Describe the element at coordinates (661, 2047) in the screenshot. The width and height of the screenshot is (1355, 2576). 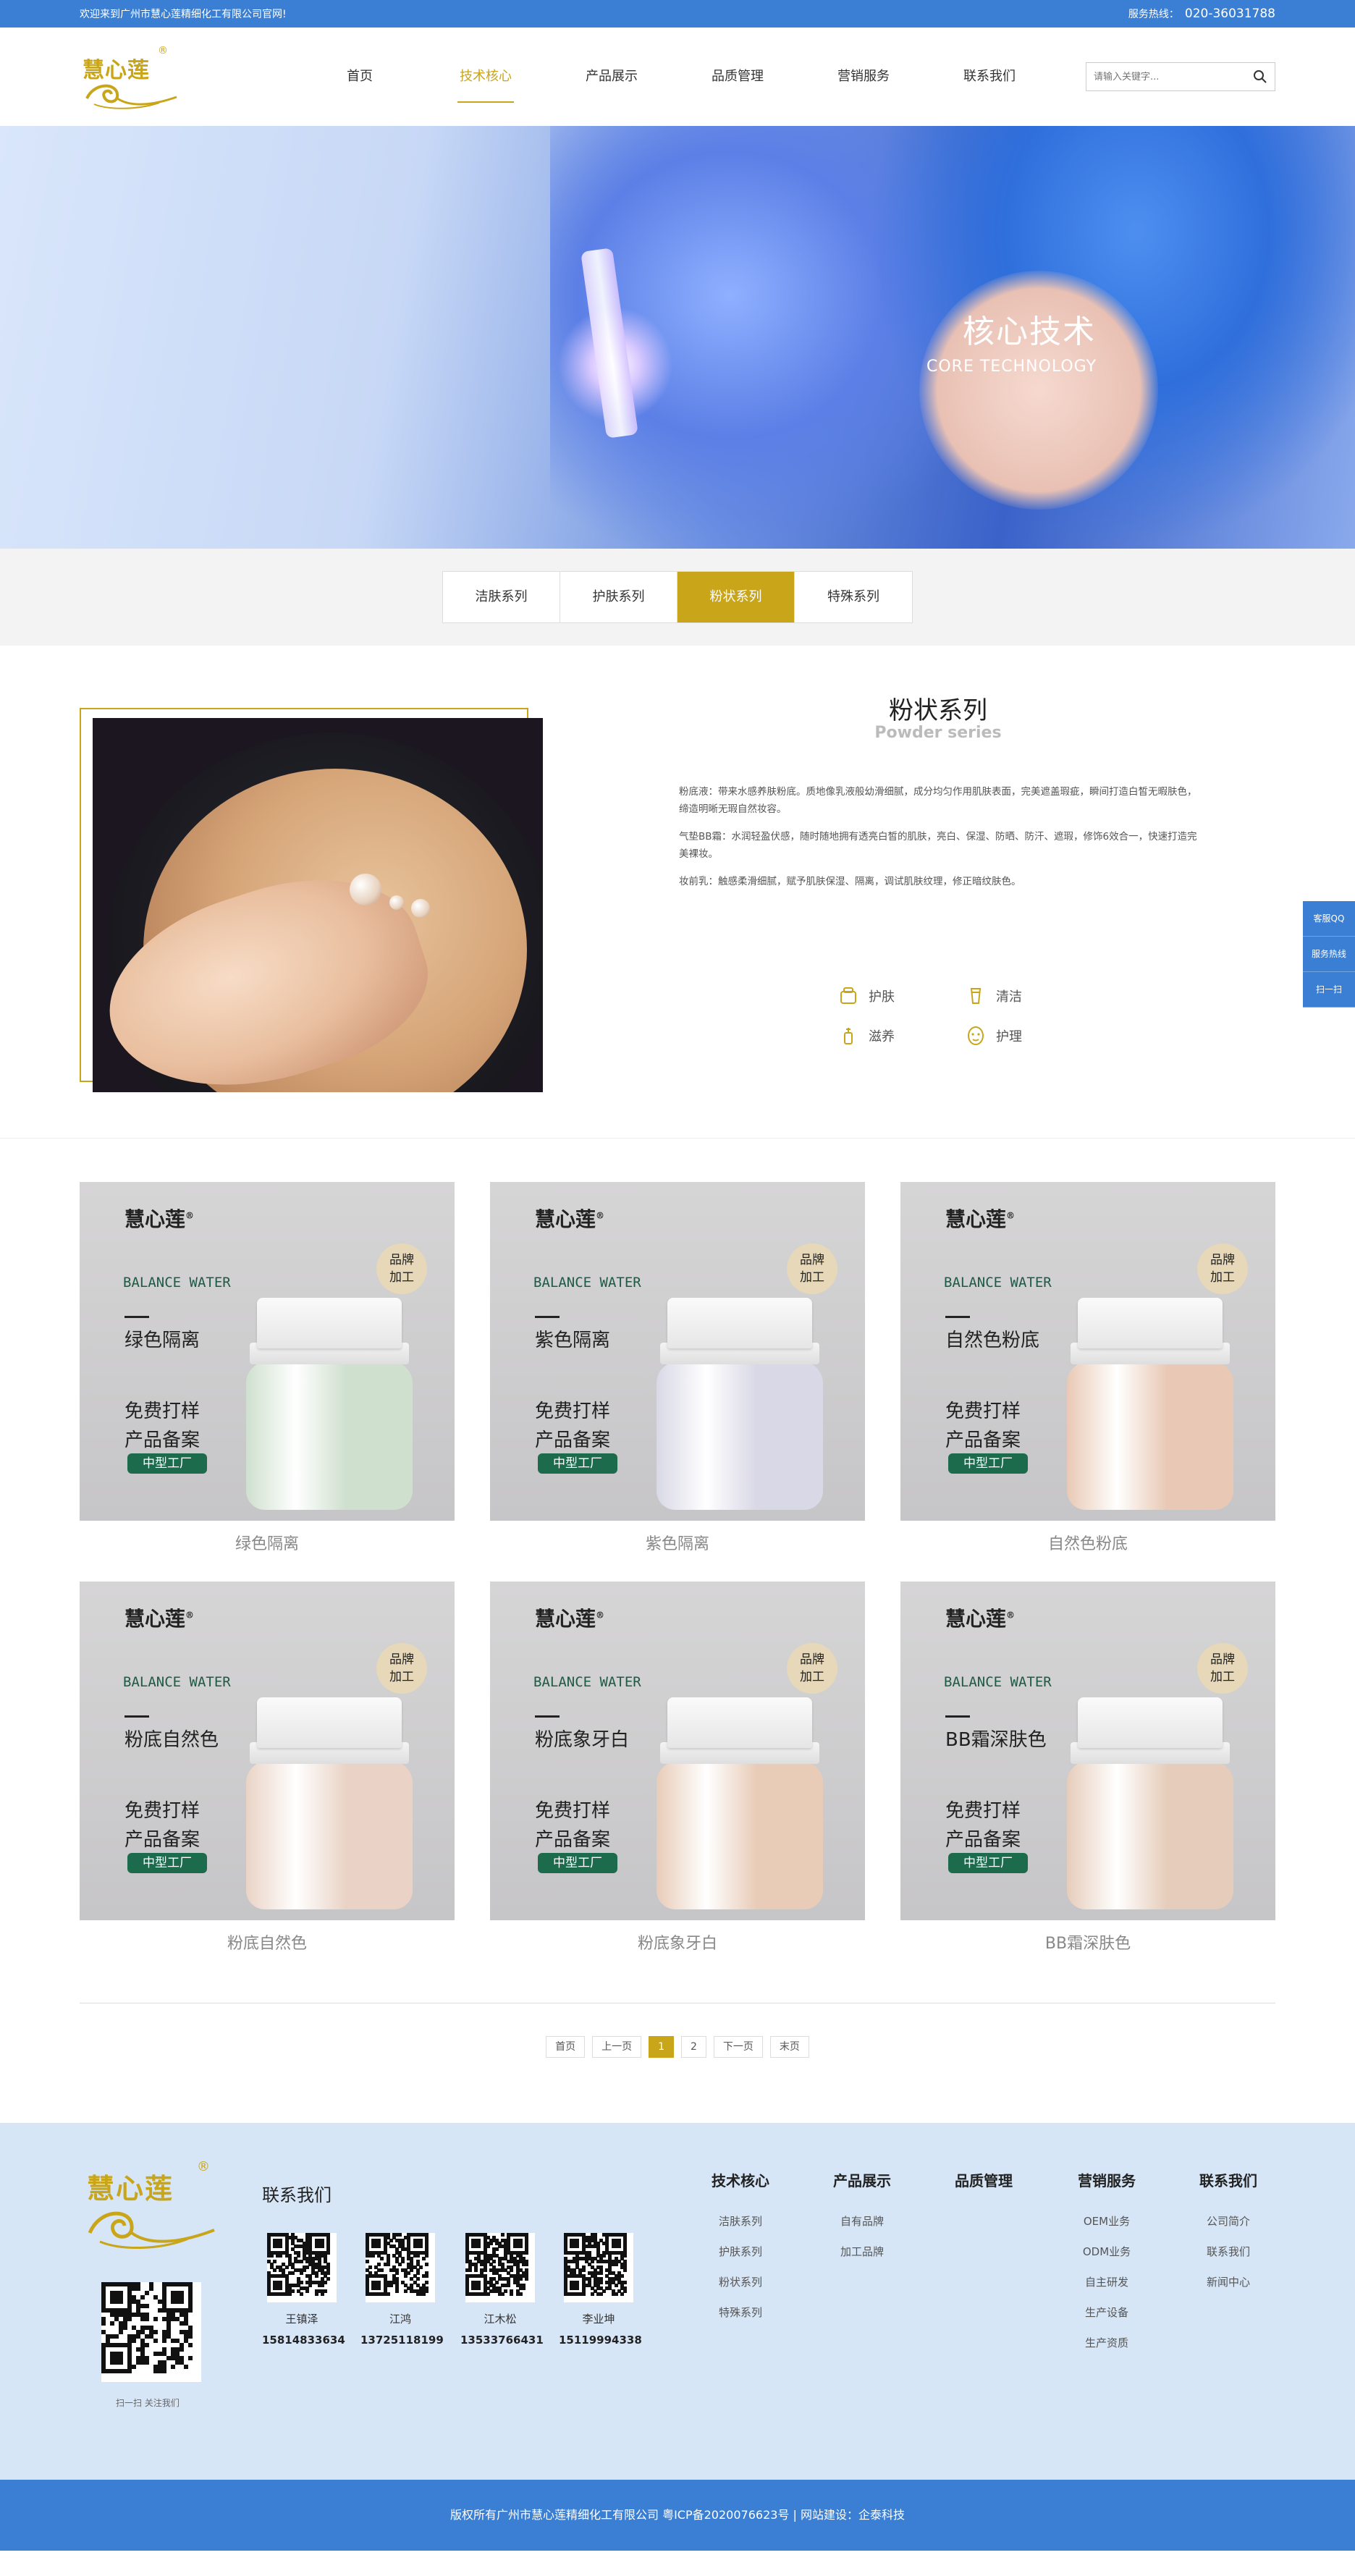
I see `page-1: 1` at that location.